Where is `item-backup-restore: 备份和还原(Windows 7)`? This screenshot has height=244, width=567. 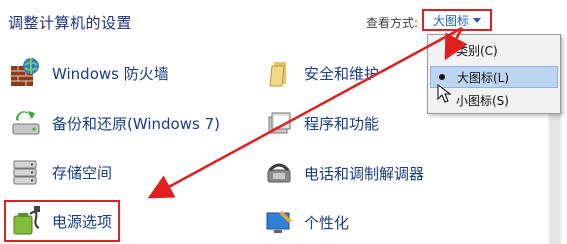 item-backup-restore: 备份和还原(Windows 7) is located at coordinates (114, 123).